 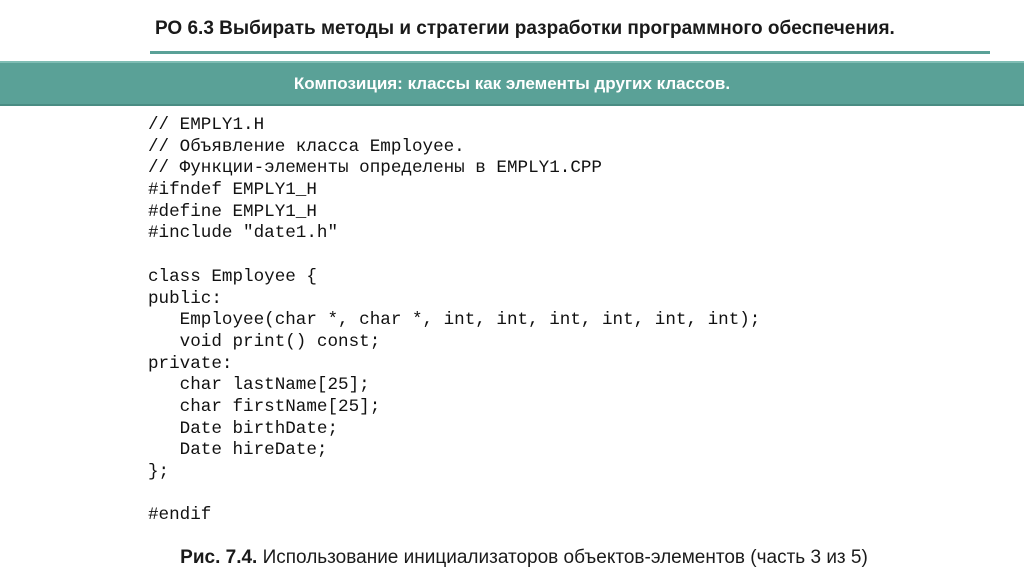 What do you see at coordinates (180, 515) in the screenshot?
I see `code-line: #endif` at bounding box center [180, 515].